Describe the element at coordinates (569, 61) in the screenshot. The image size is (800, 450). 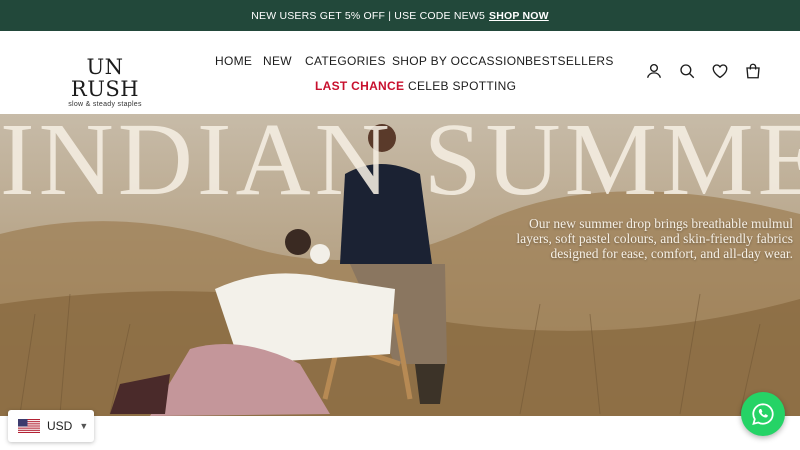
I see `nav-item-bestsellers: BESTSELLERS` at that location.